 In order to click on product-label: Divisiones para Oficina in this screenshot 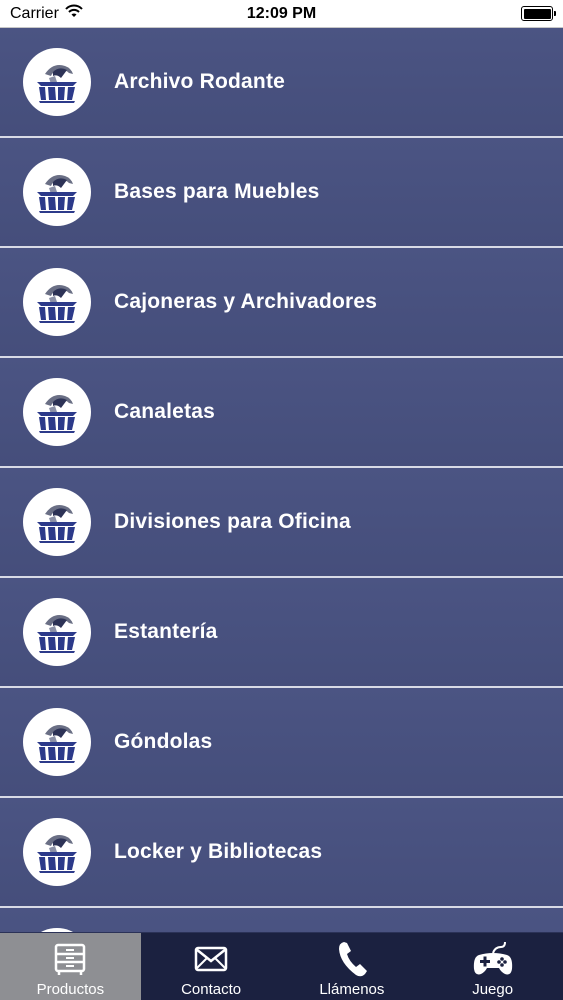, I will do `click(232, 521)`.